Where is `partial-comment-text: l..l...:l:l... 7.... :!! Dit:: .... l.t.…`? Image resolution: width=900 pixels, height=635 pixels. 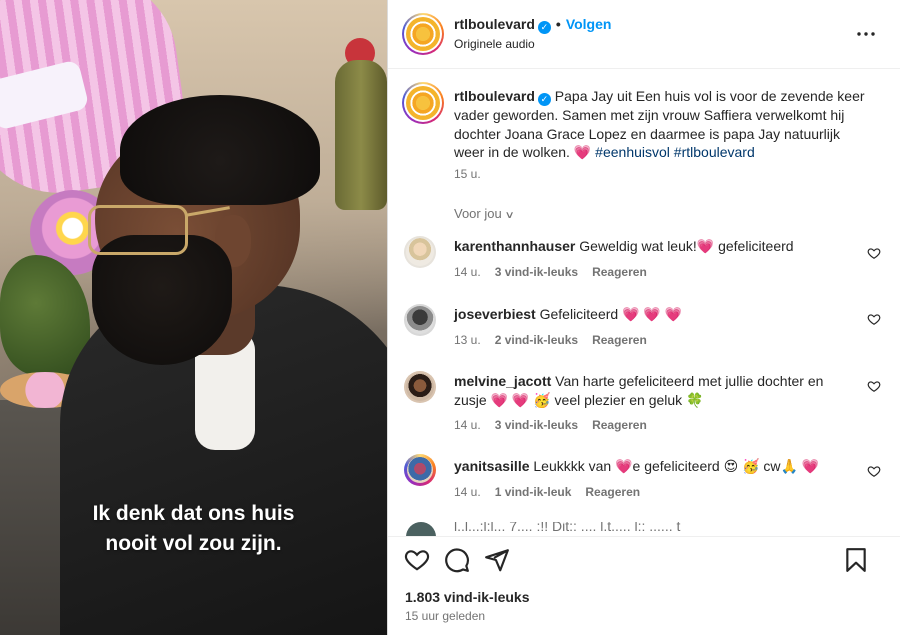 partial-comment-text: l..l...:l:l... 7.... :!! Dit:: .... l.t.… is located at coordinates (567, 528).